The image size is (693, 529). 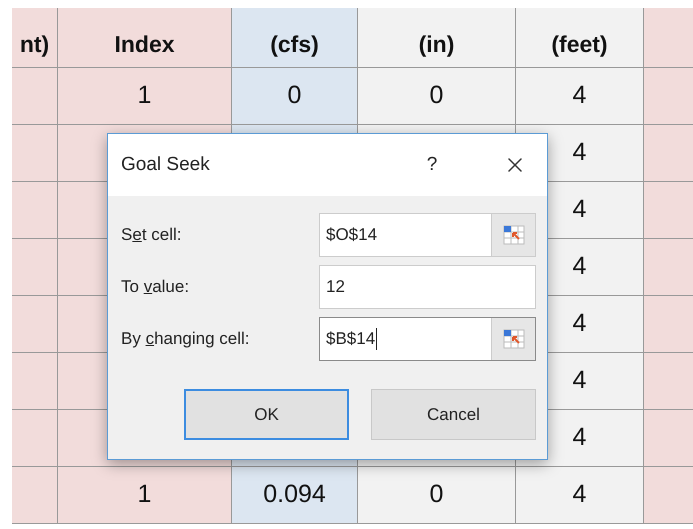 What do you see at coordinates (35, 37) in the screenshot?
I see `column-header: nt)` at bounding box center [35, 37].